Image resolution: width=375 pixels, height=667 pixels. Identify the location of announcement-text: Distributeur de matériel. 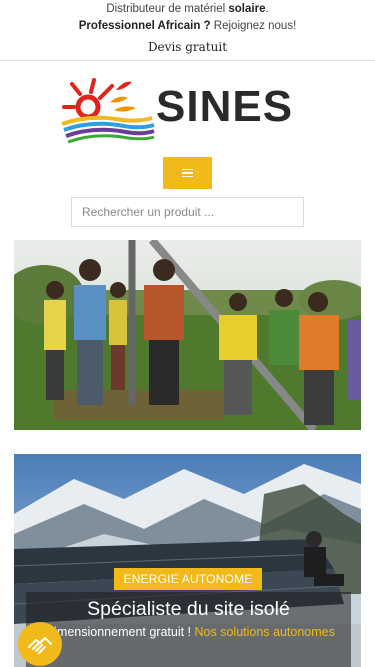
(167, 9).